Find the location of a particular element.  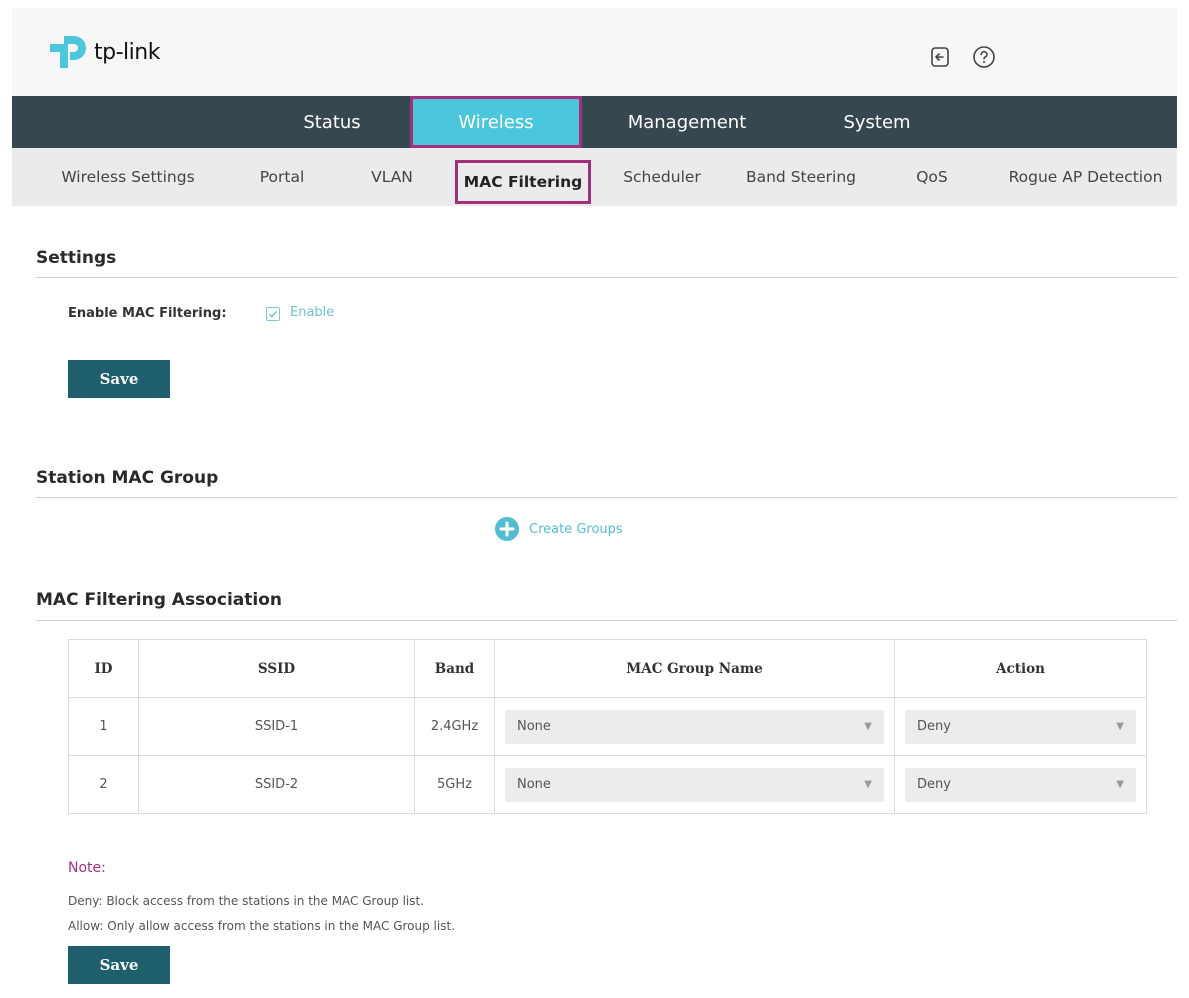

subtab-scheduler: Scheduler is located at coordinates (662, 177).